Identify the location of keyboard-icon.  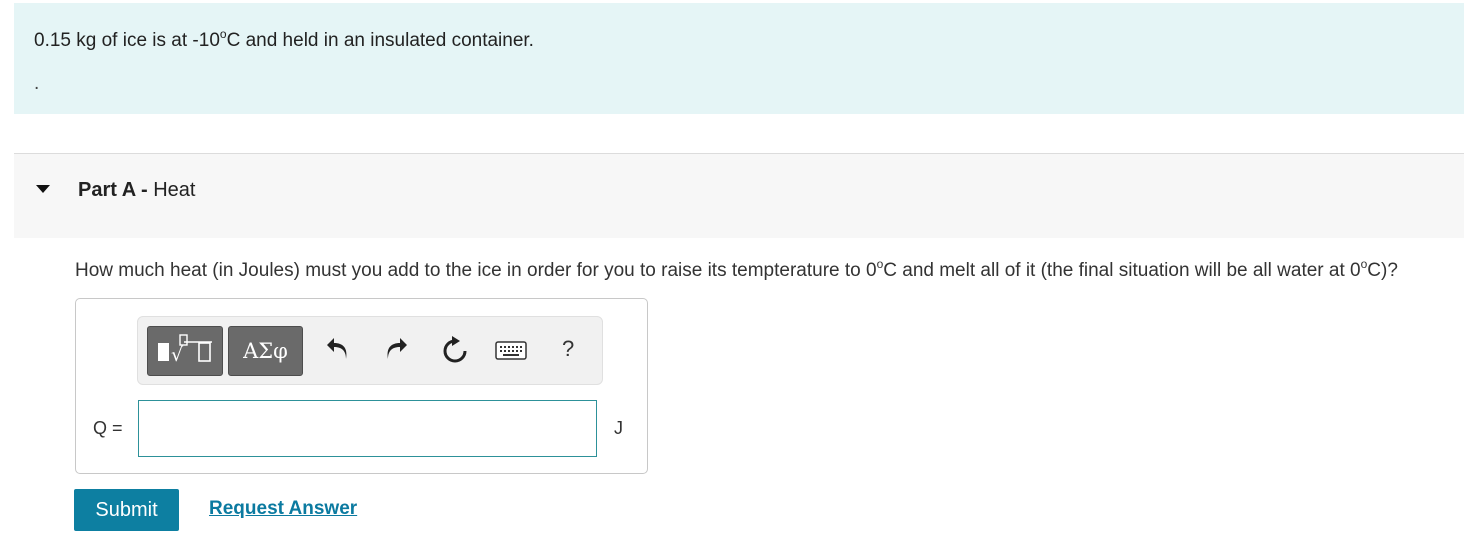
(511, 350).